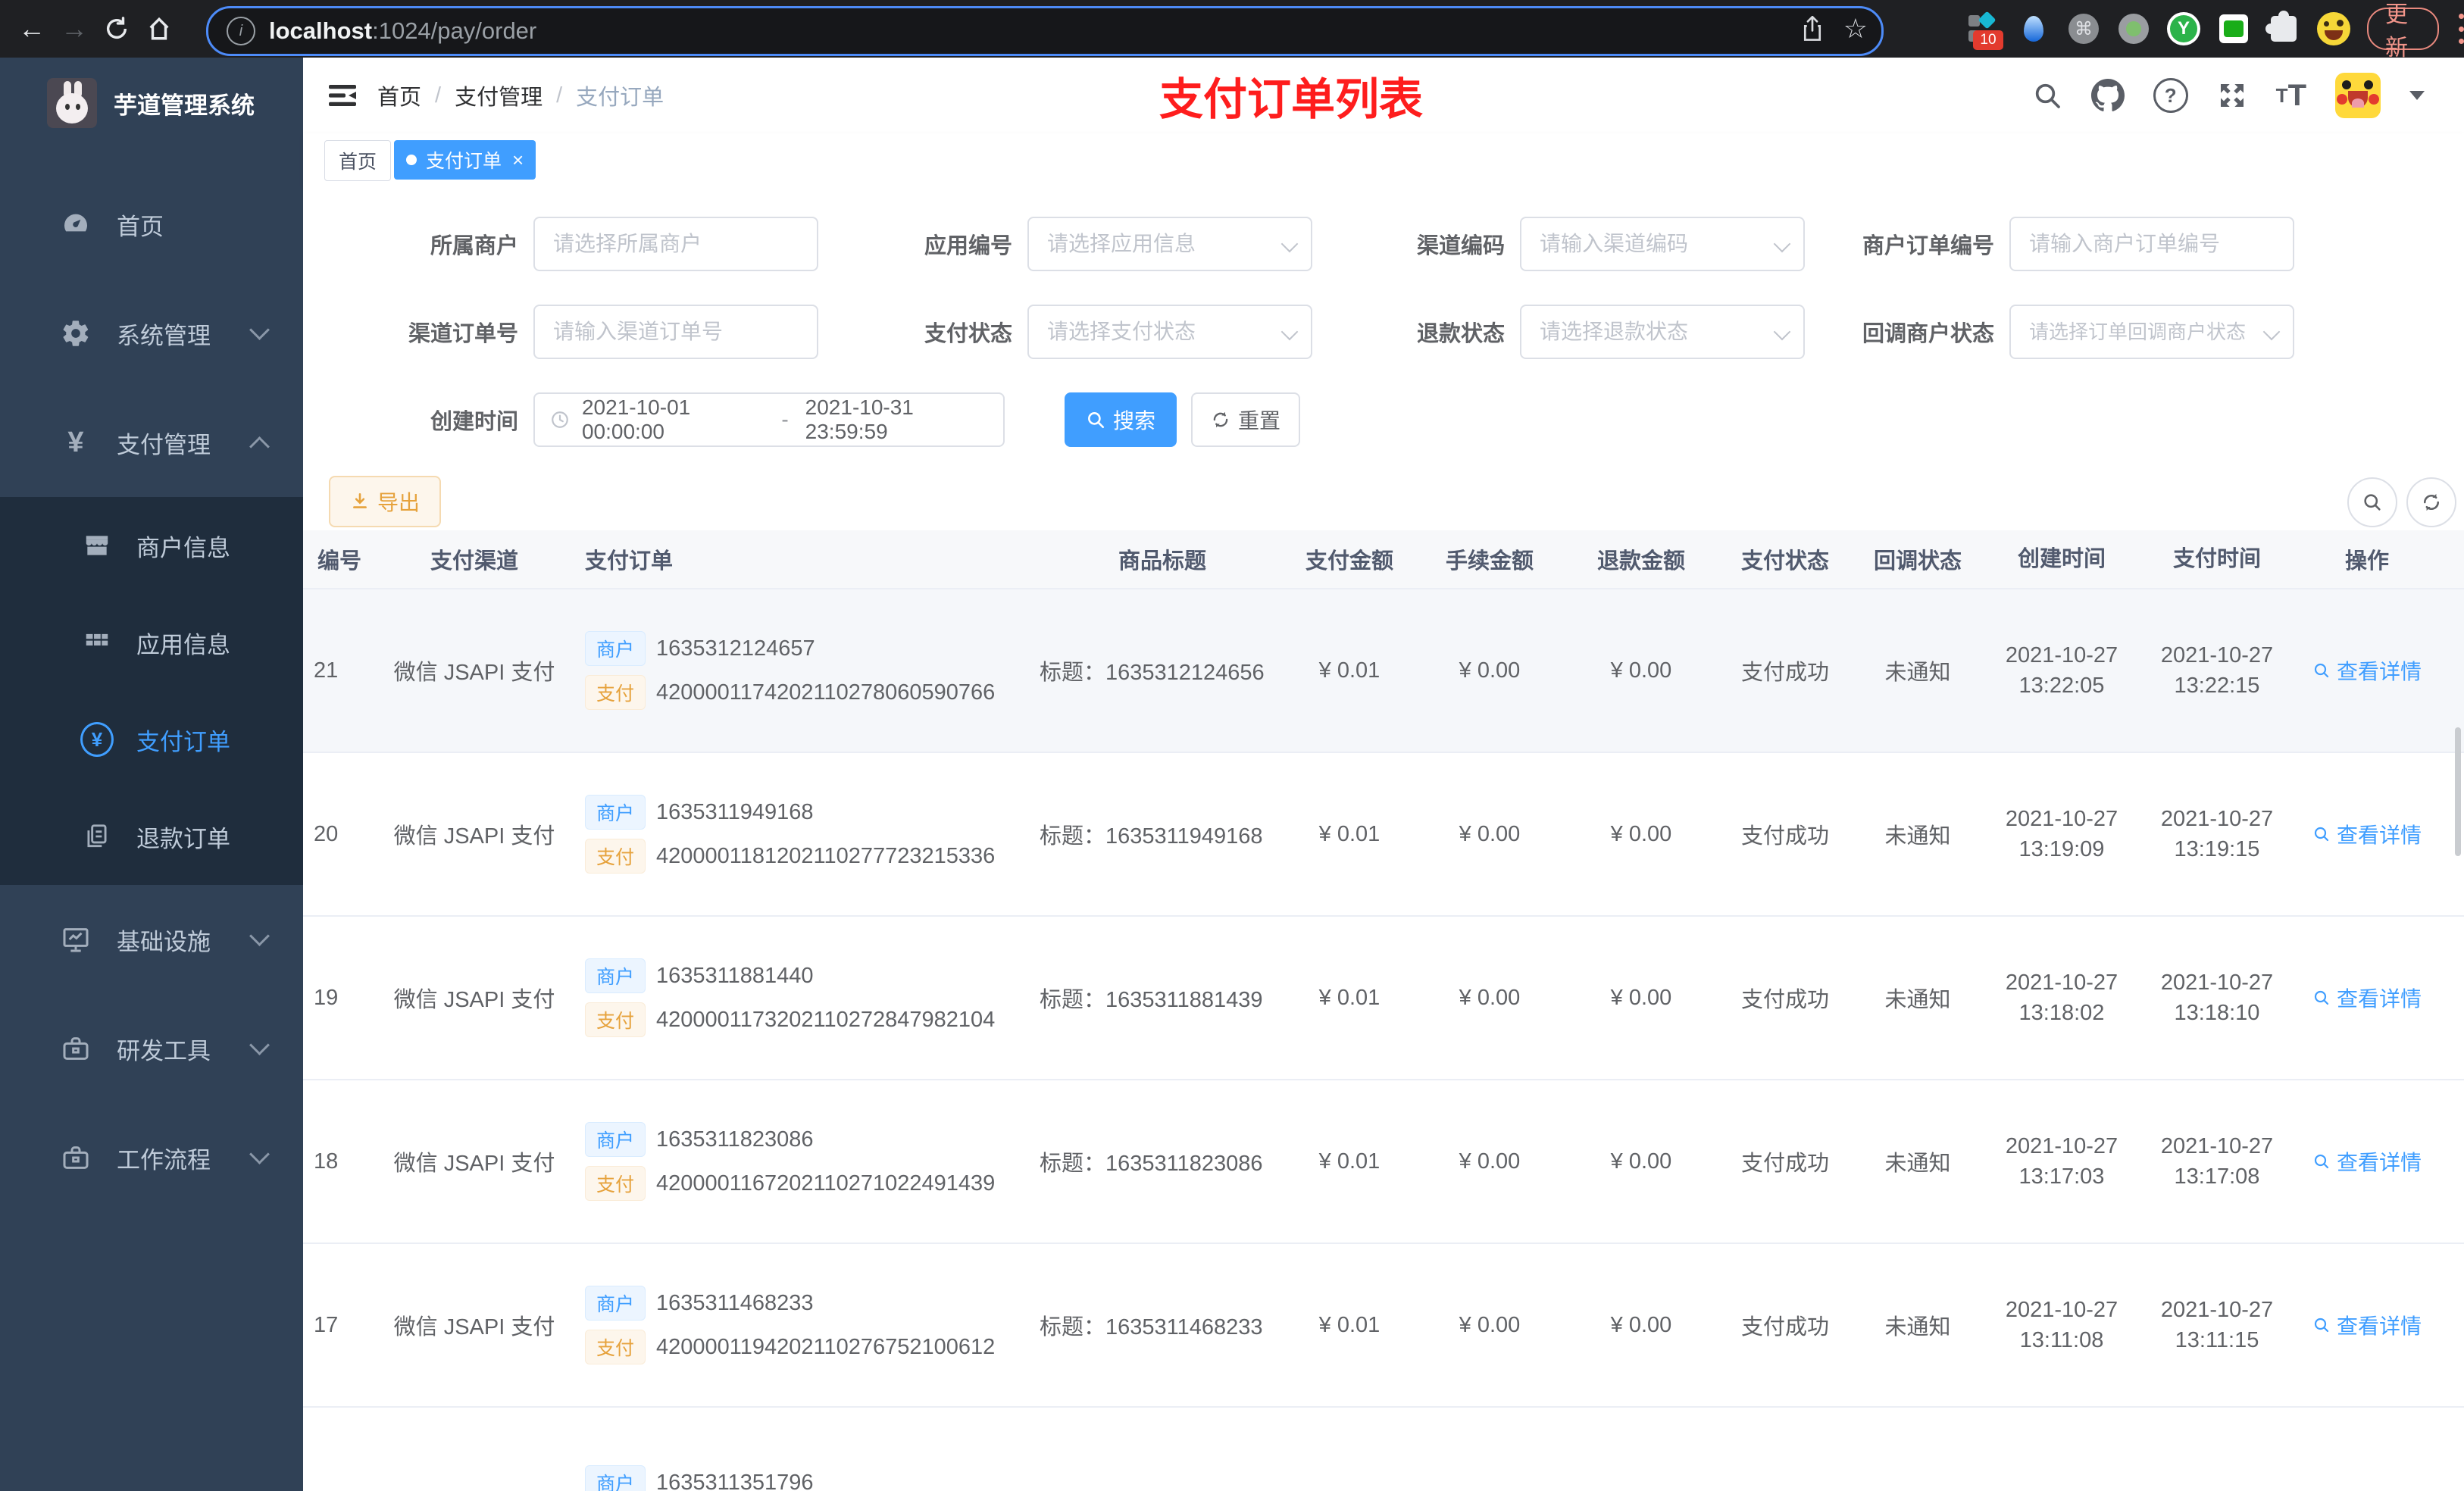  I want to click on avatar-caret-icon, so click(2417, 95).